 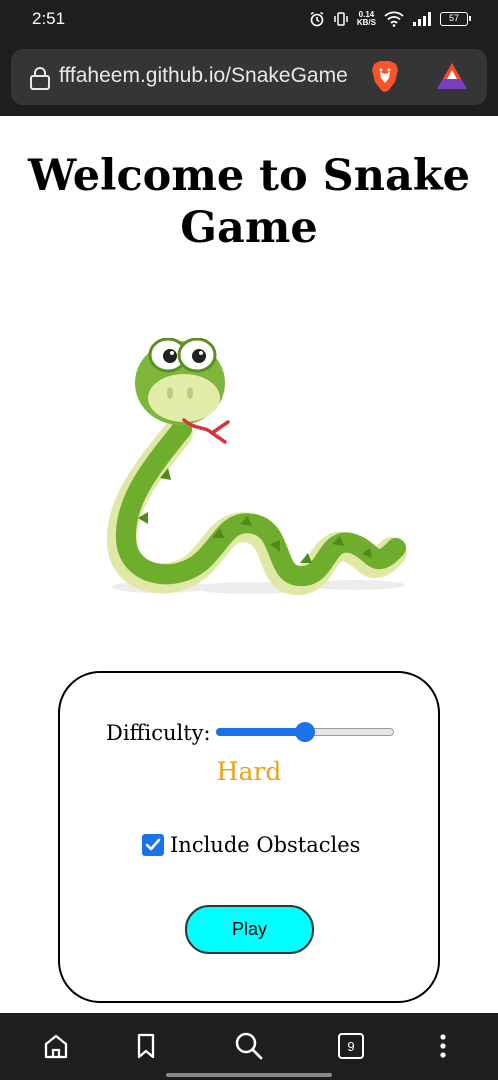 I want to click on more-button, so click(x=443, y=1046).